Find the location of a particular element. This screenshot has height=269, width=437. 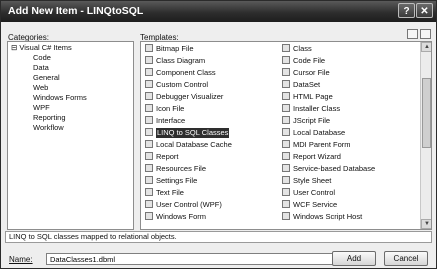

dataset-icon is located at coordinates (286, 84).